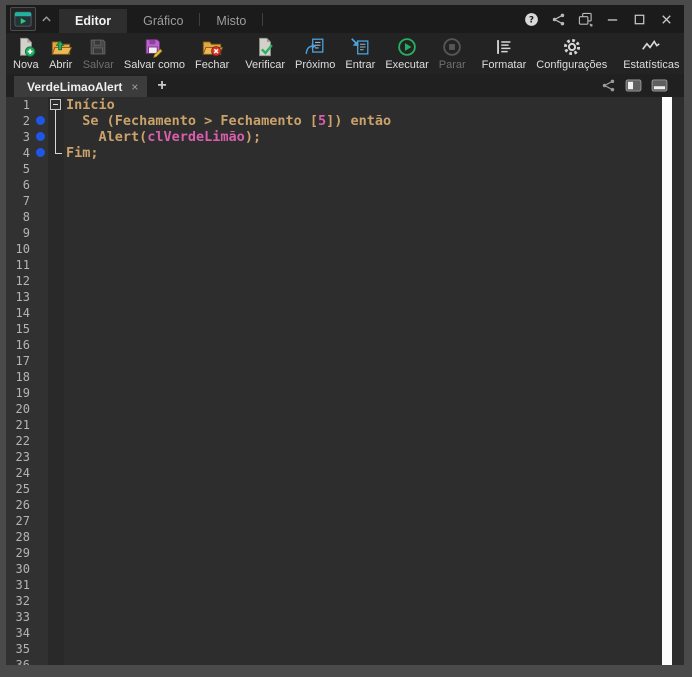  I want to click on close-button, so click(666, 19).